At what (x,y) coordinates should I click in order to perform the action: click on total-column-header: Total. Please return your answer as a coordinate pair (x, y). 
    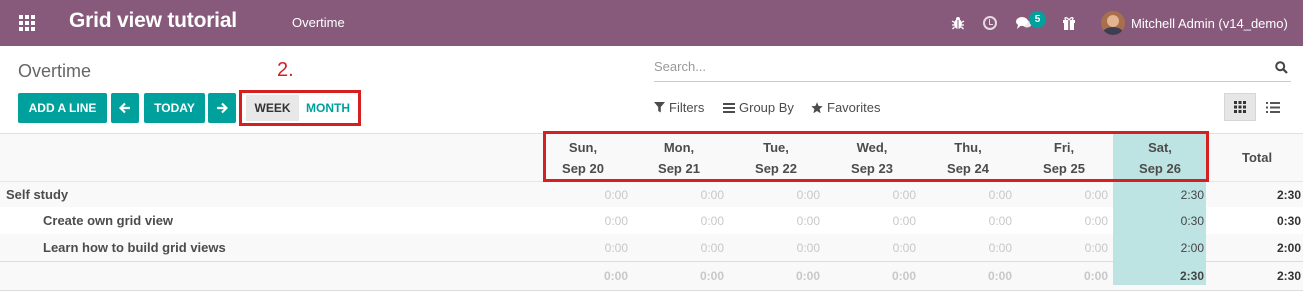
    Looking at the image, I should click on (1257, 157).